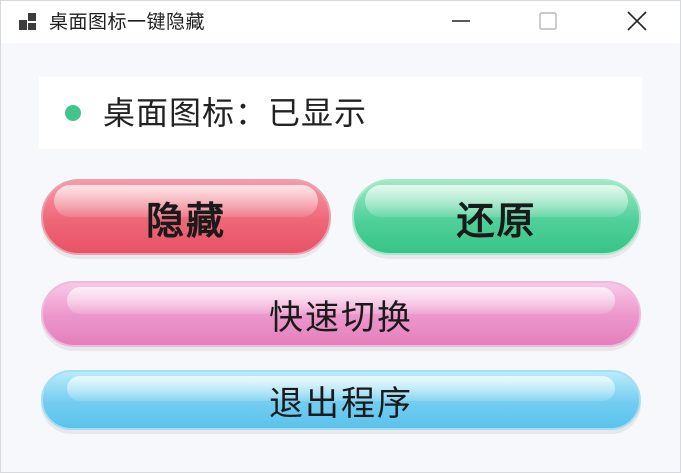  I want to click on quick-toggle-button: 快速切换, so click(341, 314).